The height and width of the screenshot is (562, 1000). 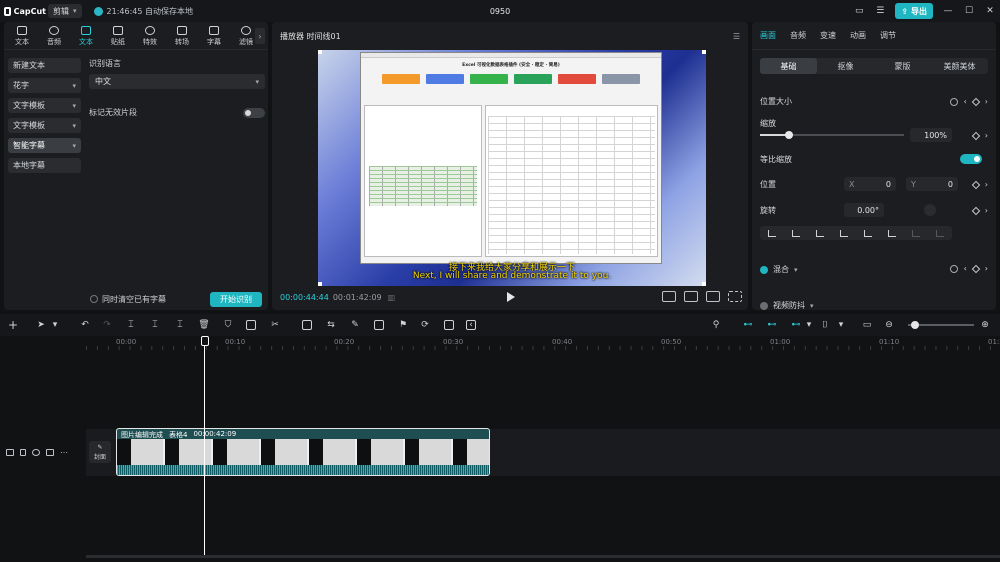 I want to click on rotation-input: 0.00°, so click(x=864, y=210).